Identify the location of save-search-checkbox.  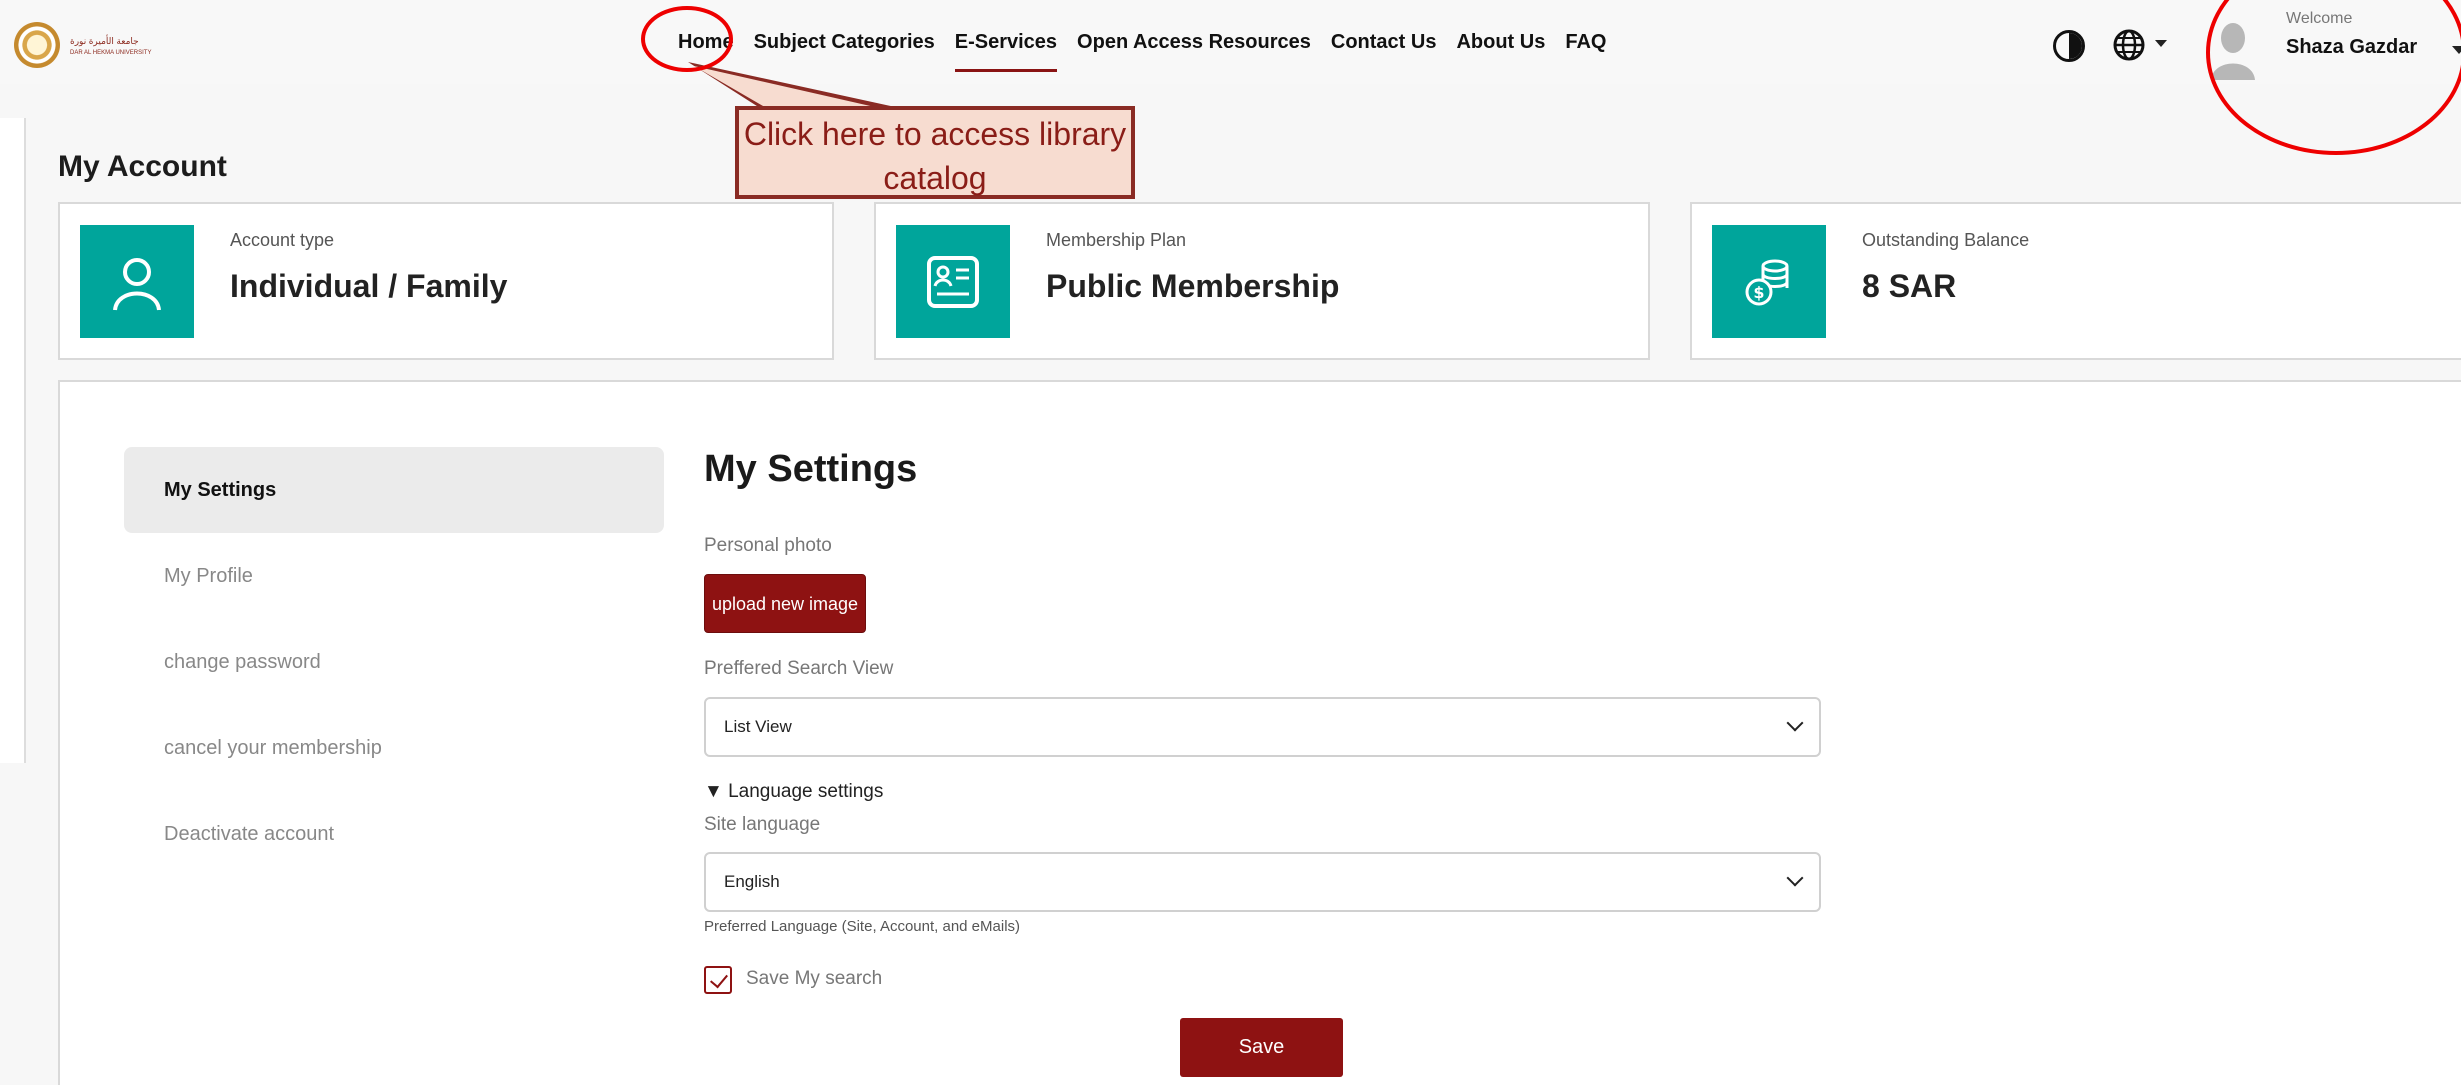
(718, 980).